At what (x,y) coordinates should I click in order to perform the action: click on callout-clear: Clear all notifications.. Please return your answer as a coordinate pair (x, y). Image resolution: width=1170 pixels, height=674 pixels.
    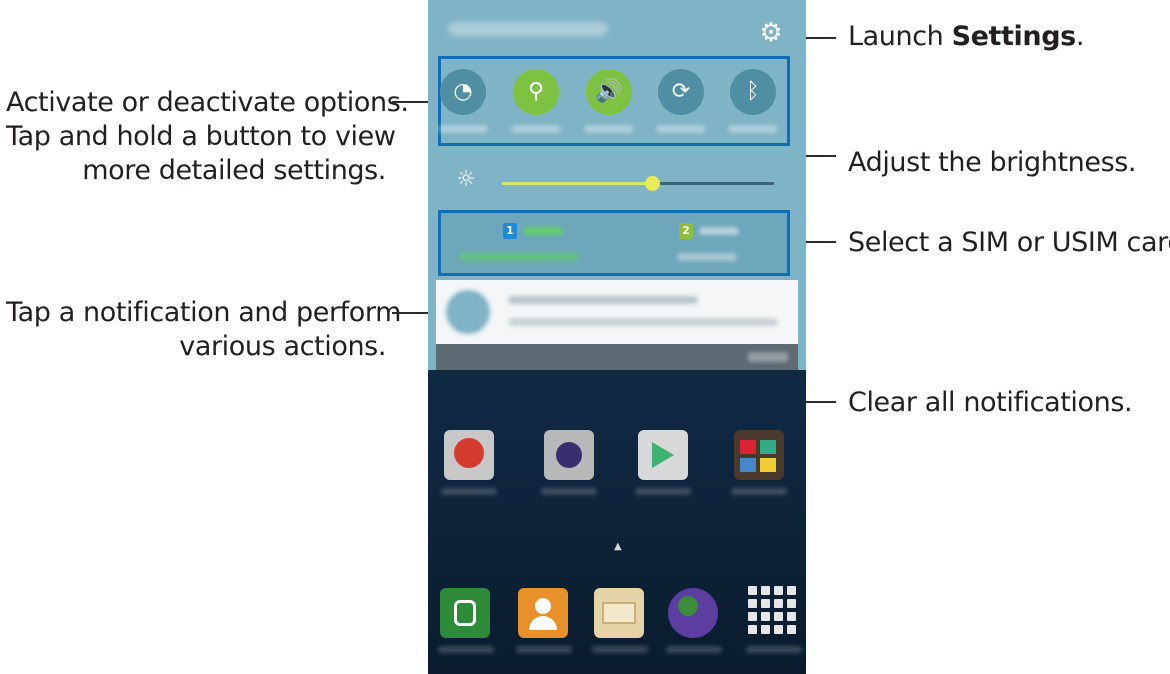
    Looking at the image, I should click on (990, 402).